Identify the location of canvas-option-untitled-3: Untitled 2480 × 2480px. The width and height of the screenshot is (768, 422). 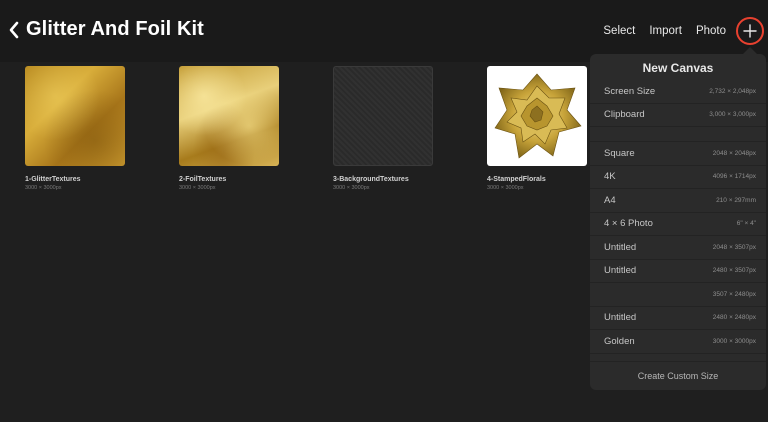
(678, 318).